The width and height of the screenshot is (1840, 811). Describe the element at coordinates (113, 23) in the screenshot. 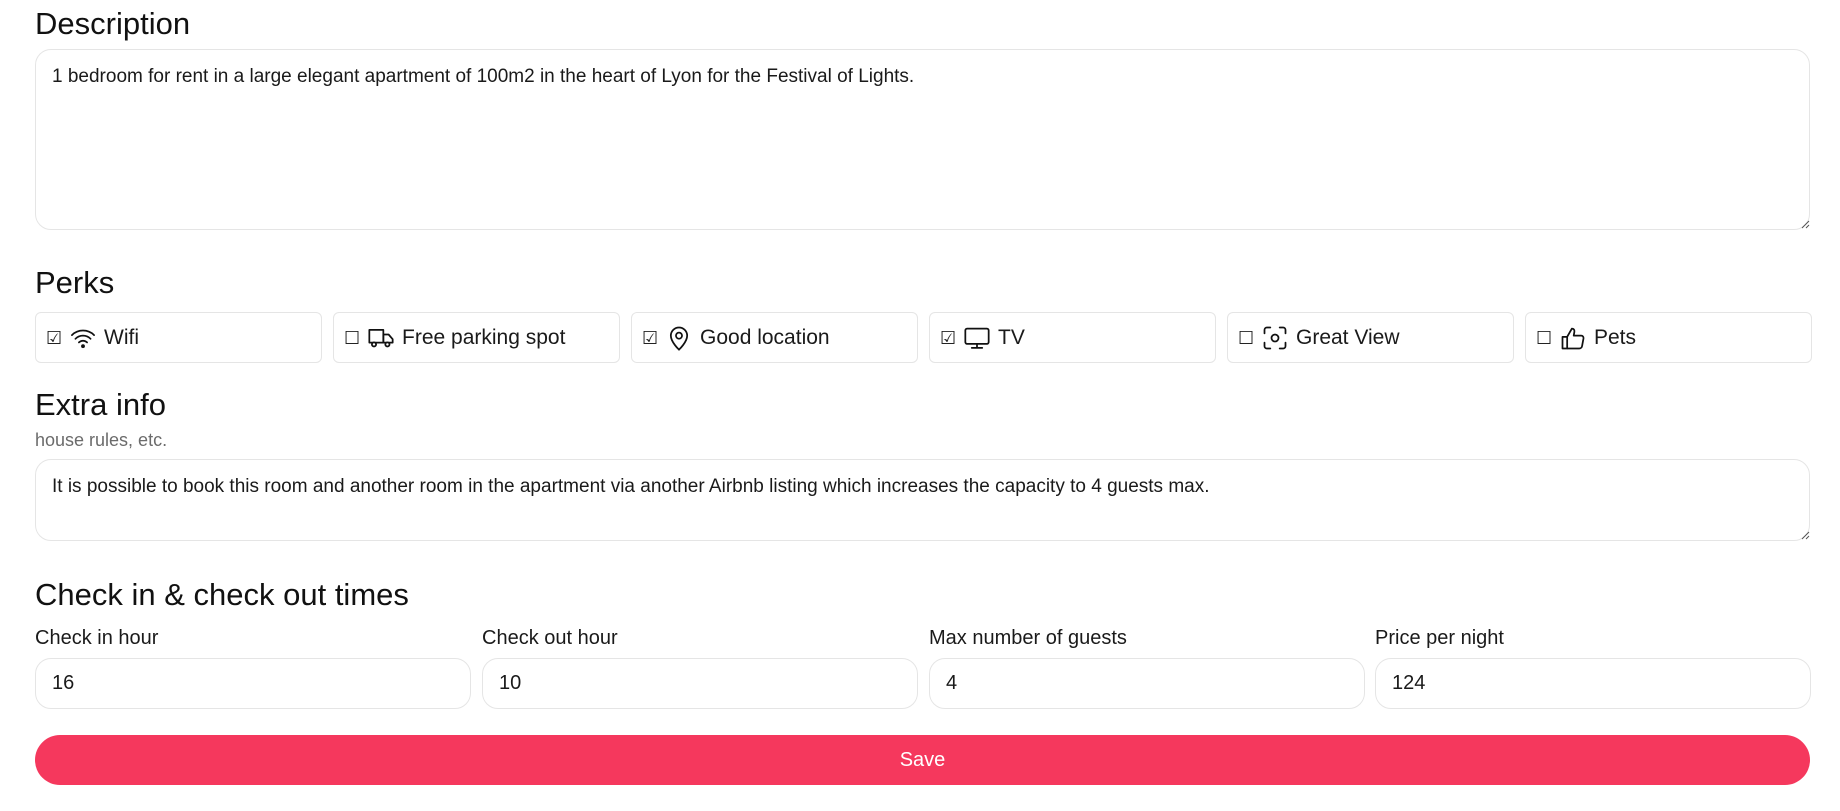

I see `description-heading: Description` at that location.